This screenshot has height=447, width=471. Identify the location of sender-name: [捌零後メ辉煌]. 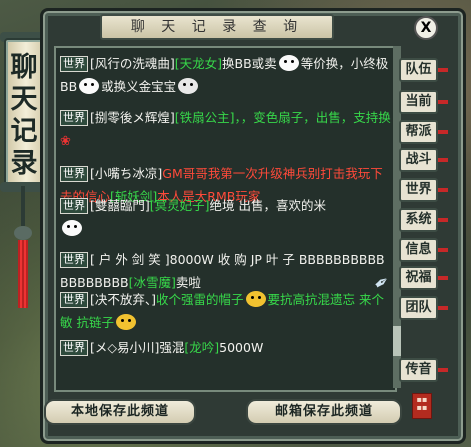
(132, 117).